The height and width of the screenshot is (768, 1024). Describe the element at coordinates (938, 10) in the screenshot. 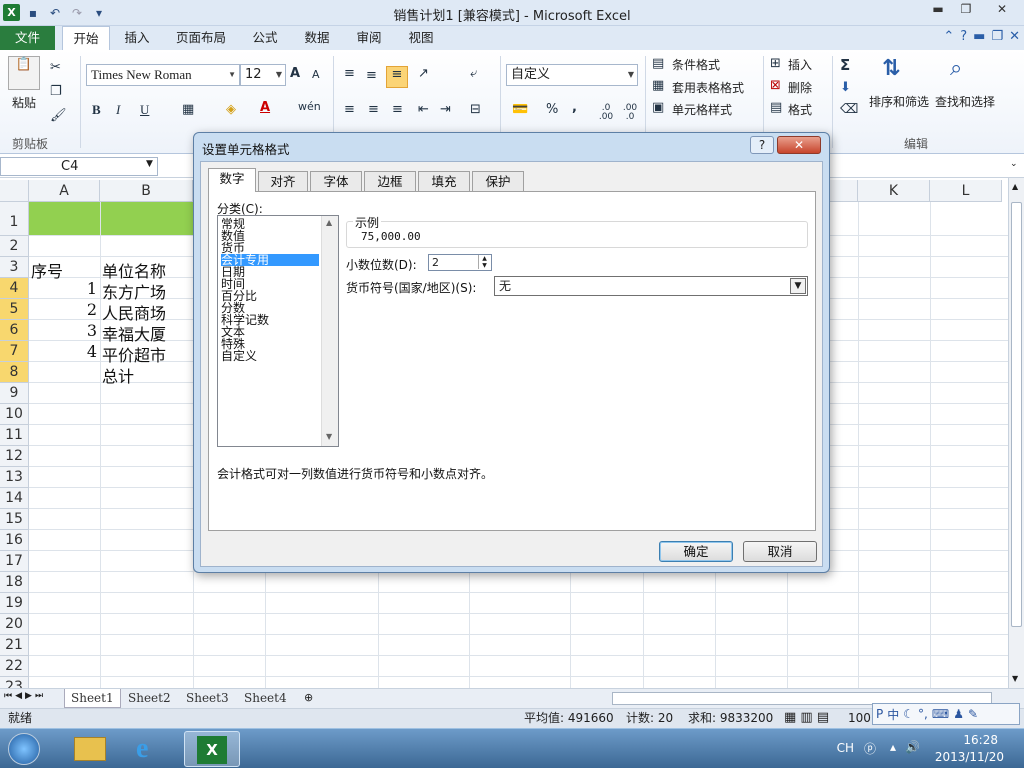

I see `minimize-button: ▬` at that location.